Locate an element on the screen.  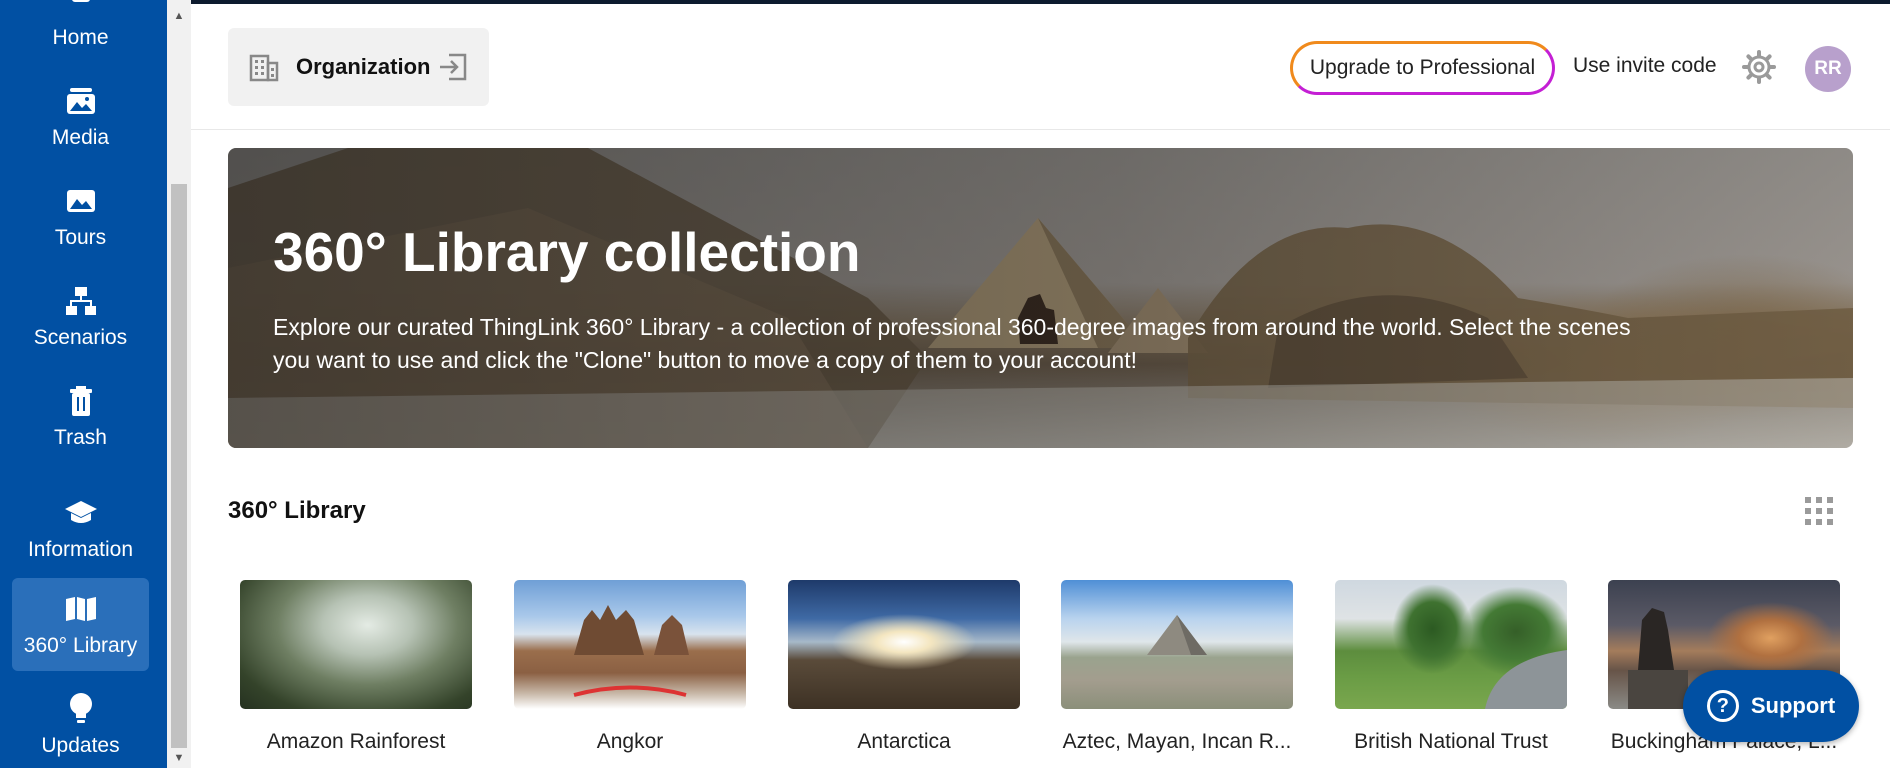
library-icon is located at coordinates (81, 609).